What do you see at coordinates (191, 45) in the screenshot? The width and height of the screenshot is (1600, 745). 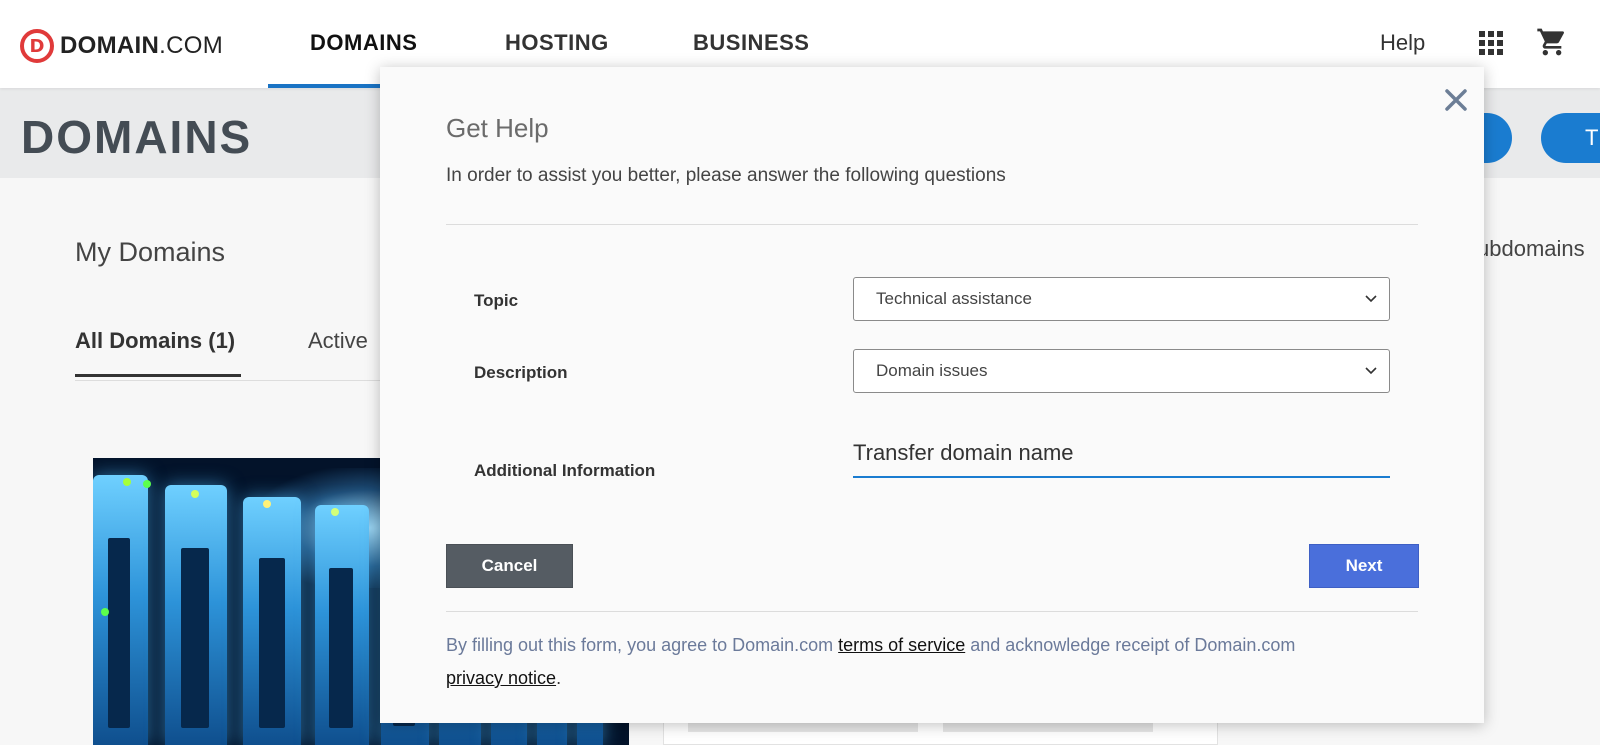 I see `logo-name-light: .COM` at bounding box center [191, 45].